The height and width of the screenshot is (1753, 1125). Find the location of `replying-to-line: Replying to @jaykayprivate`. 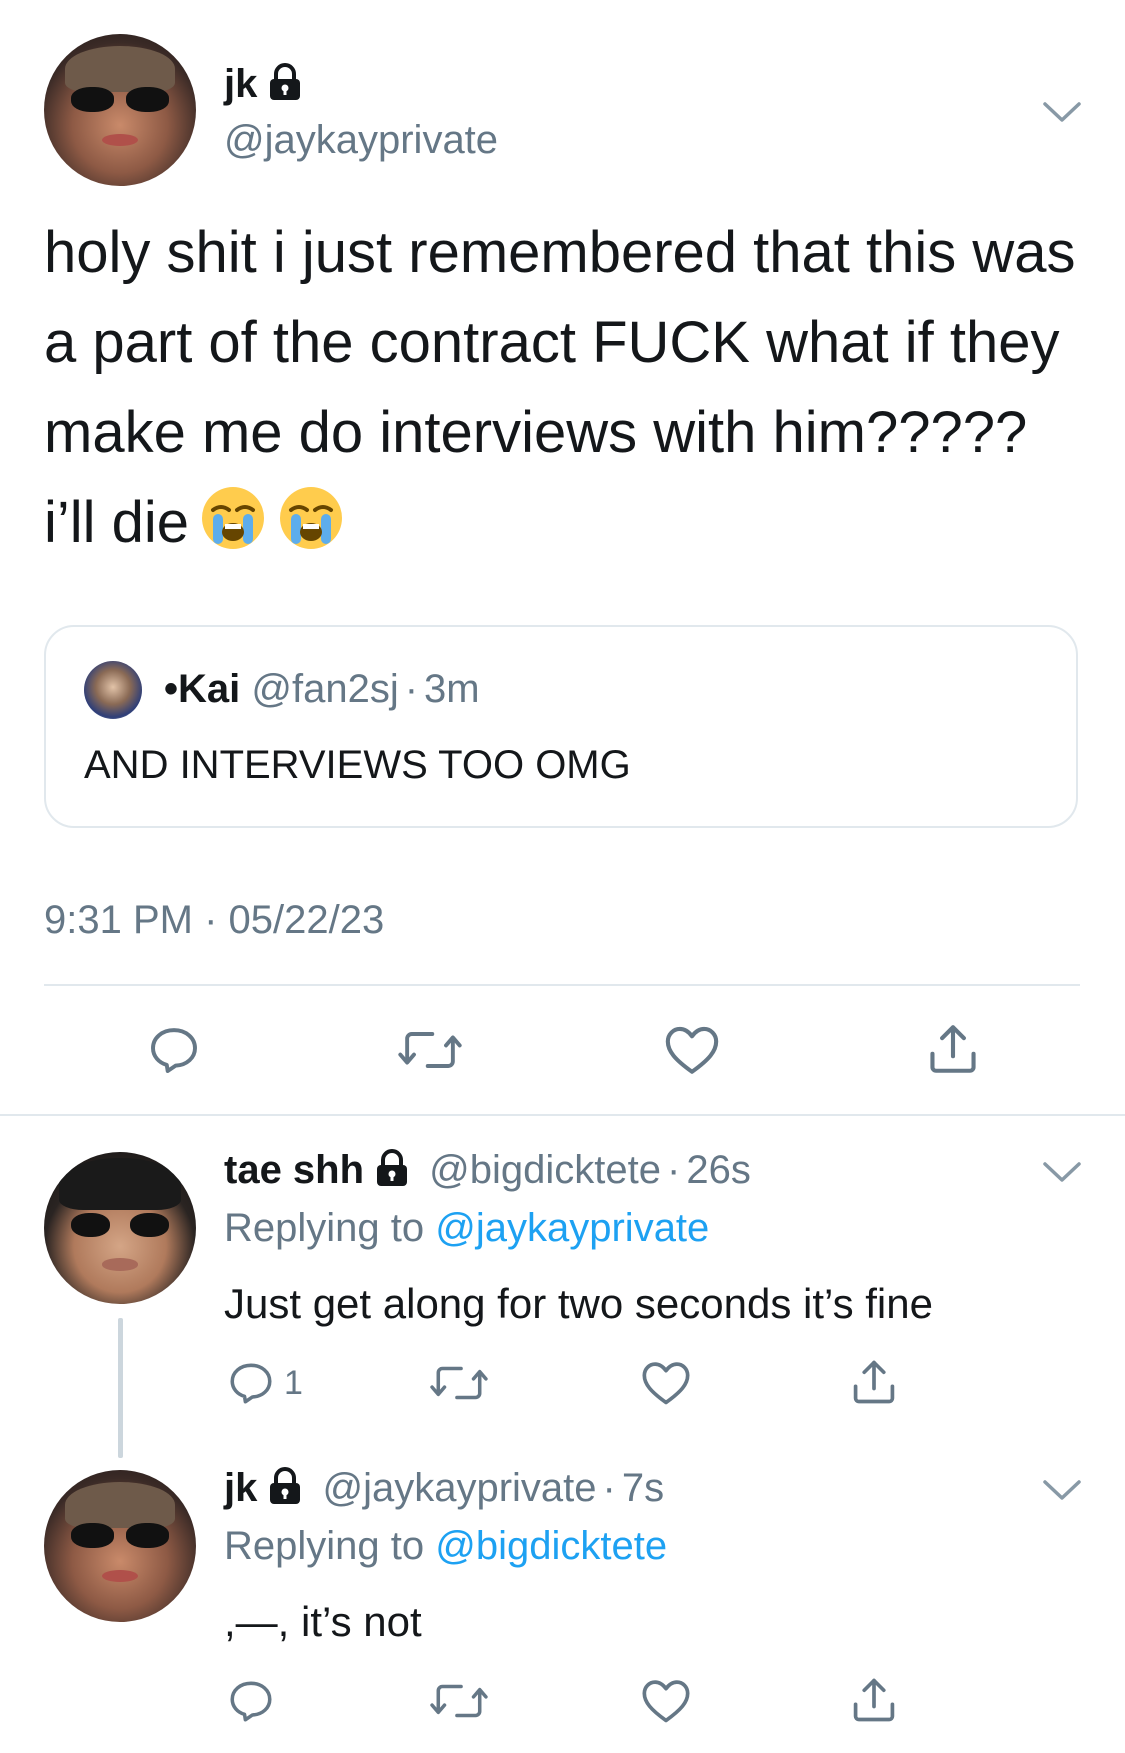

replying-to-line: Replying to @jaykayprivate is located at coordinates (466, 1228).